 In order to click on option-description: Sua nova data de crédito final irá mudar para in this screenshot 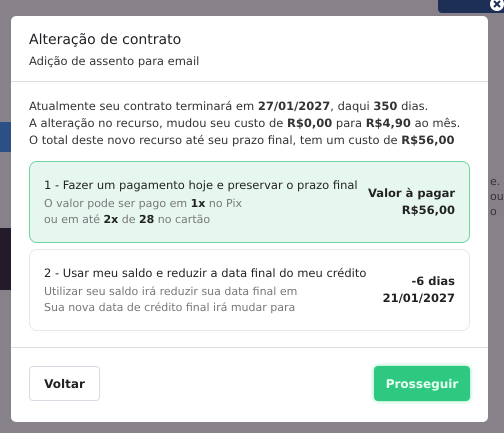, I will do `click(170, 308)`.